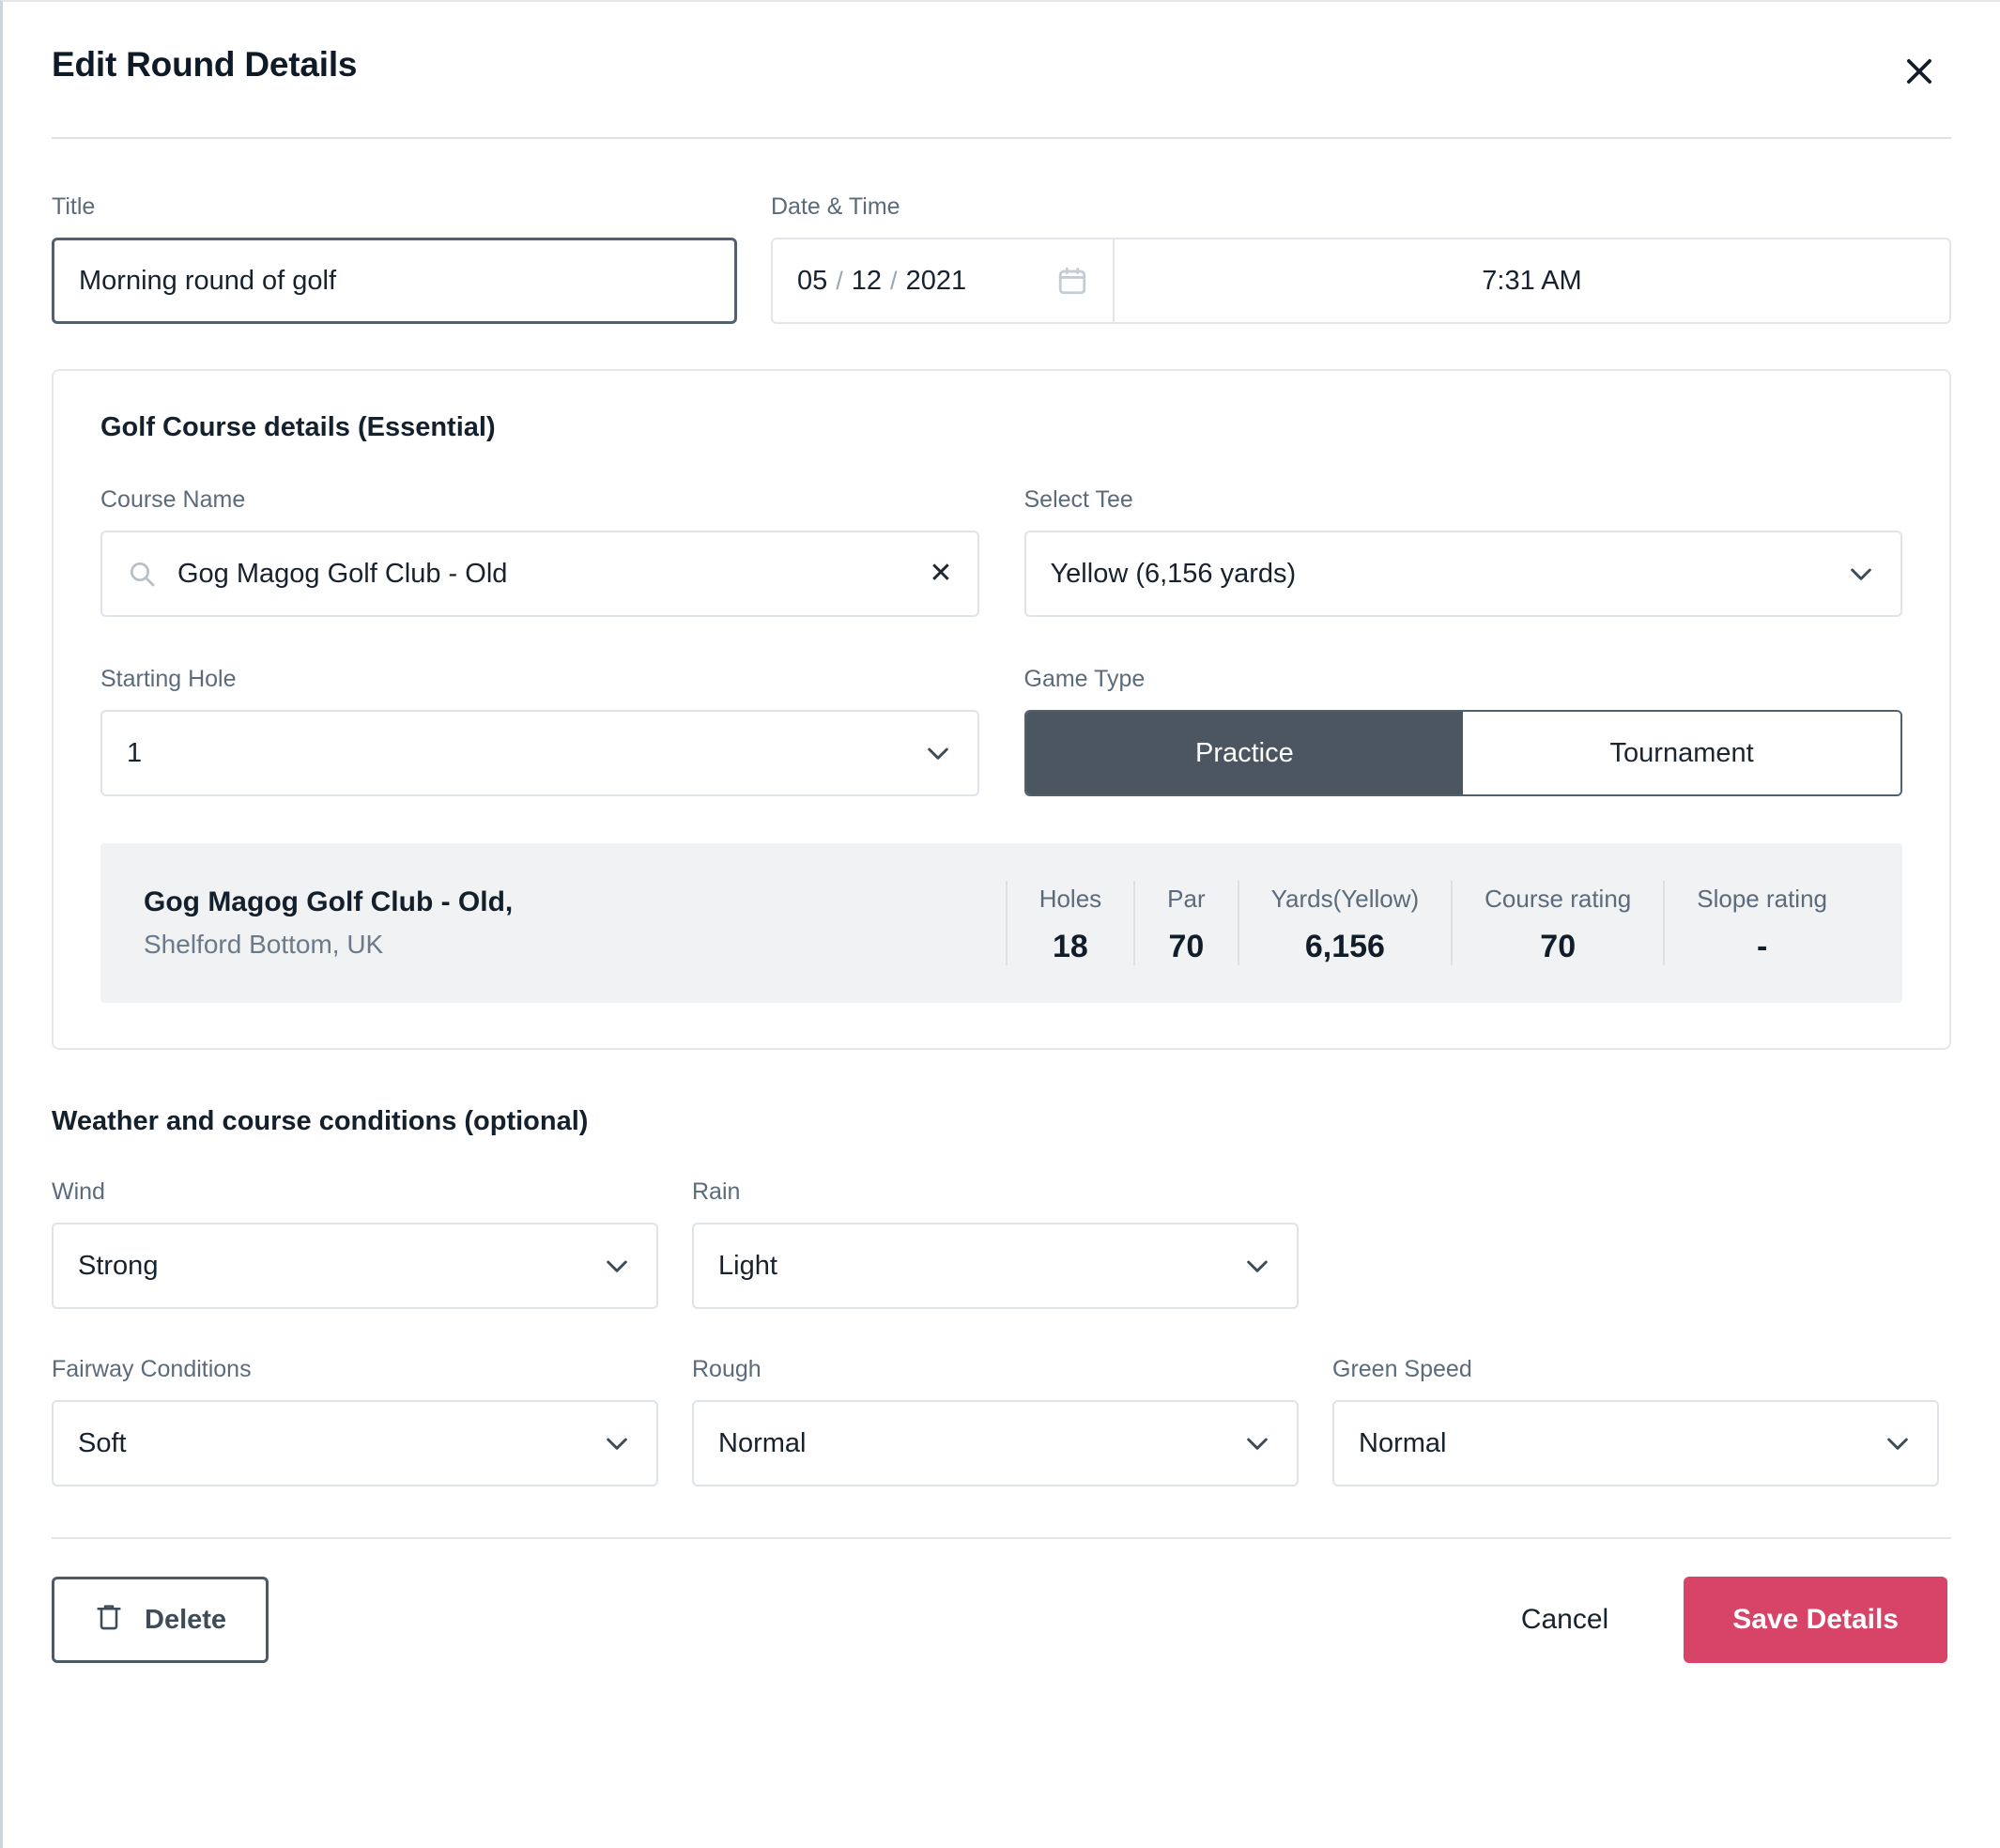 The height and width of the screenshot is (1848, 2000). I want to click on save-details-button: Save Details, so click(1815, 1620).